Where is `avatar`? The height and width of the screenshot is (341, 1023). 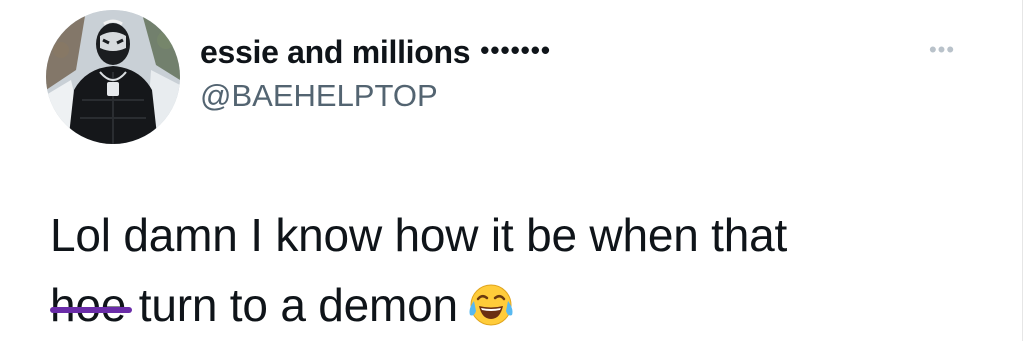 avatar is located at coordinates (113, 77).